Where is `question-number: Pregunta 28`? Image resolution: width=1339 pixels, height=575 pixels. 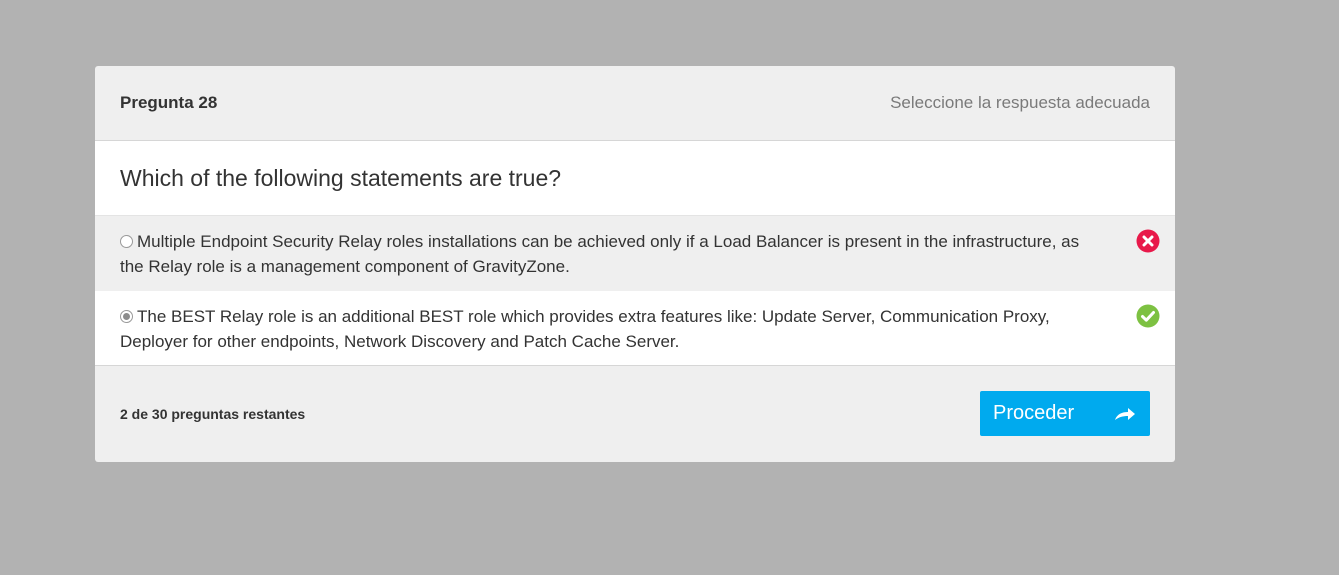 question-number: Pregunta 28 is located at coordinates (169, 102).